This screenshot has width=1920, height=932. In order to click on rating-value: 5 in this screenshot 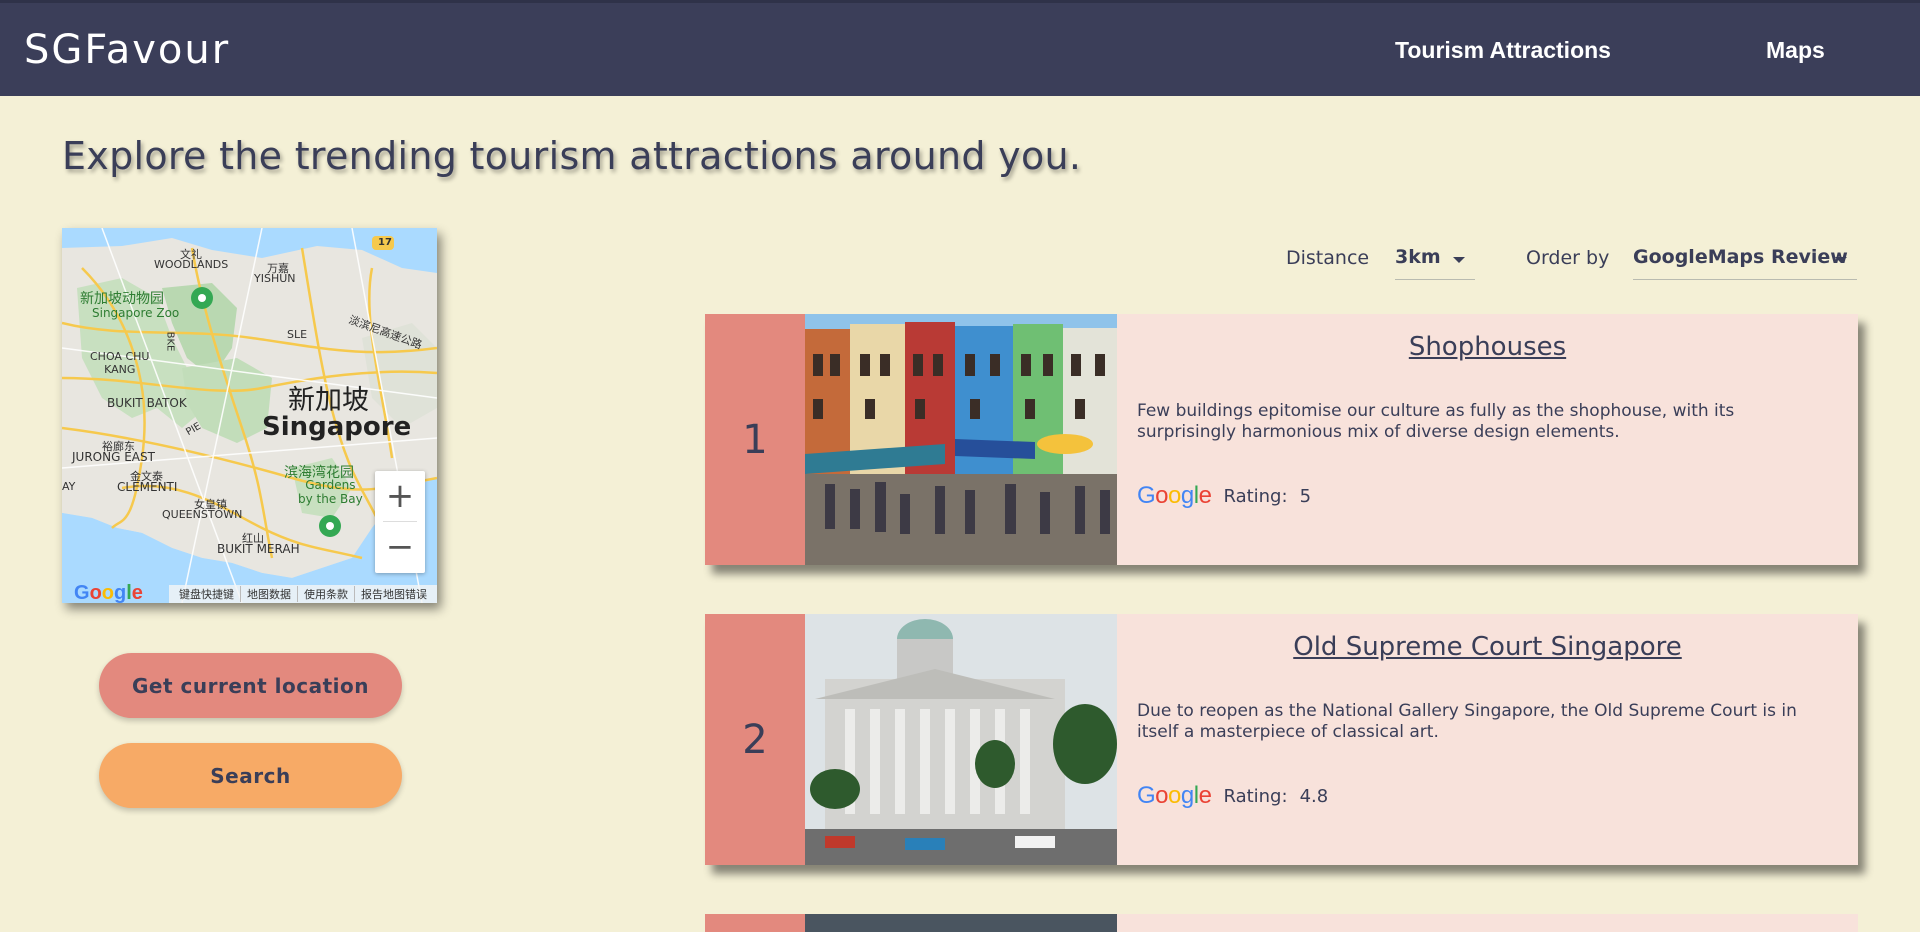, I will do `click(1305, 496)`.